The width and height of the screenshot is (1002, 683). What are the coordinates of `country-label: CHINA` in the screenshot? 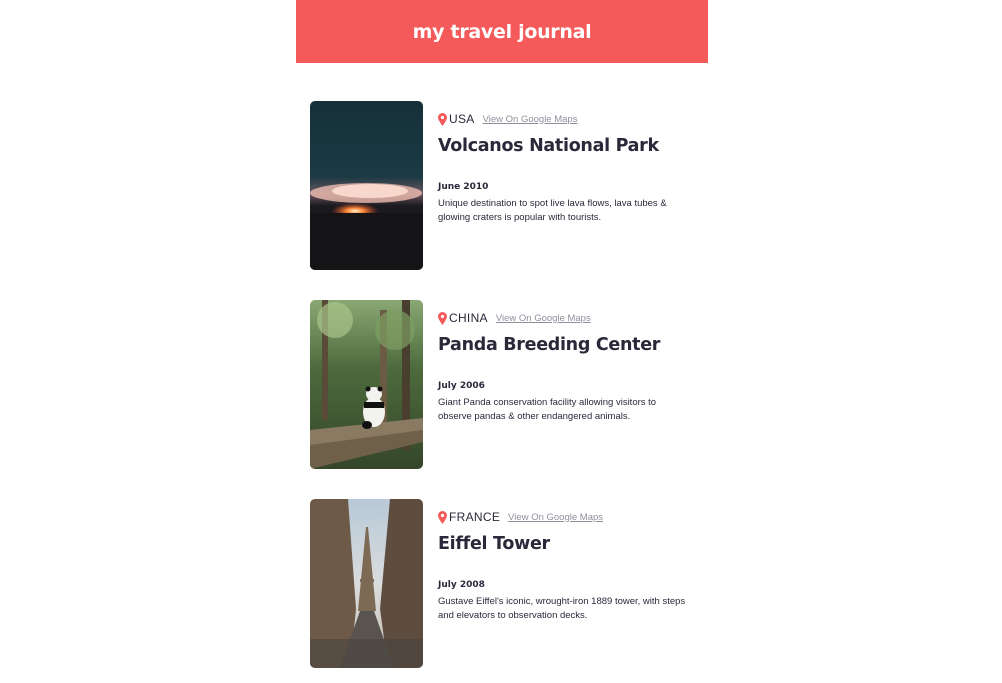 It's located at (468, 318).